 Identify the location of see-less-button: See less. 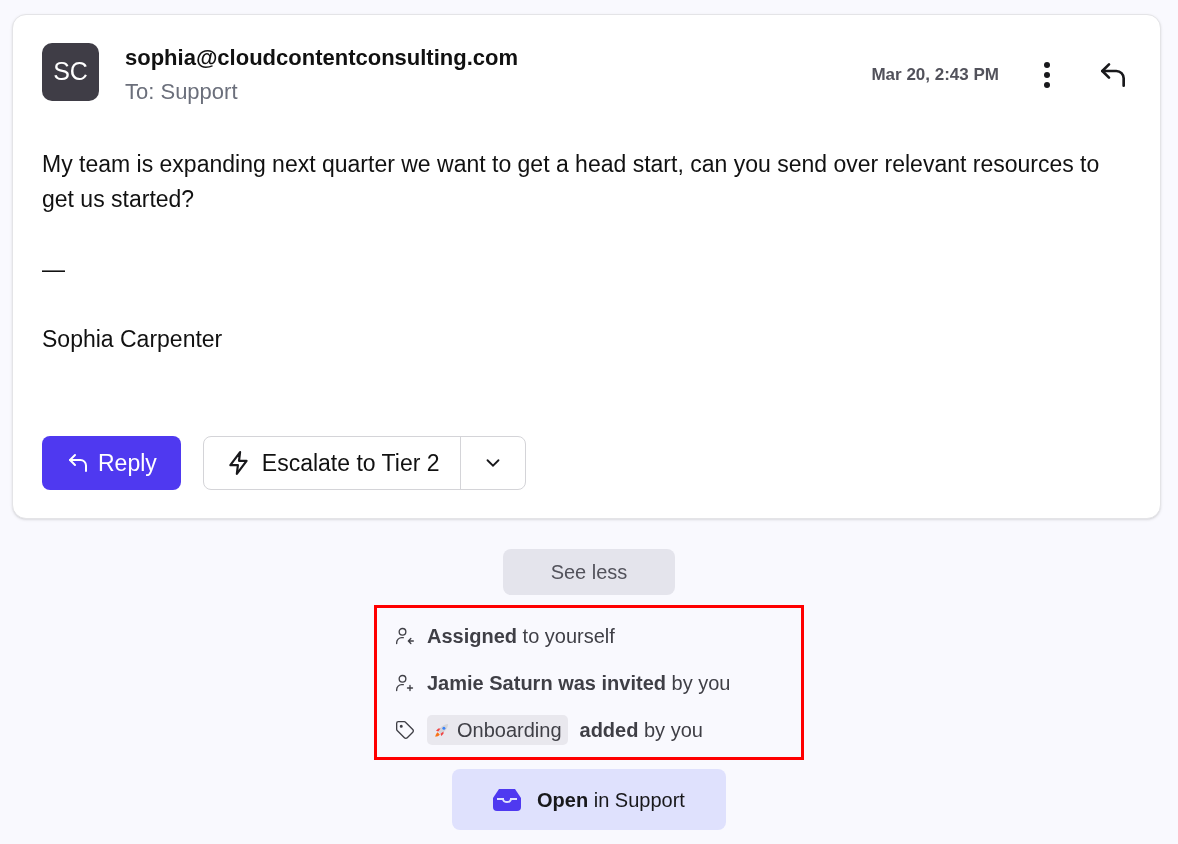
(589, 572).